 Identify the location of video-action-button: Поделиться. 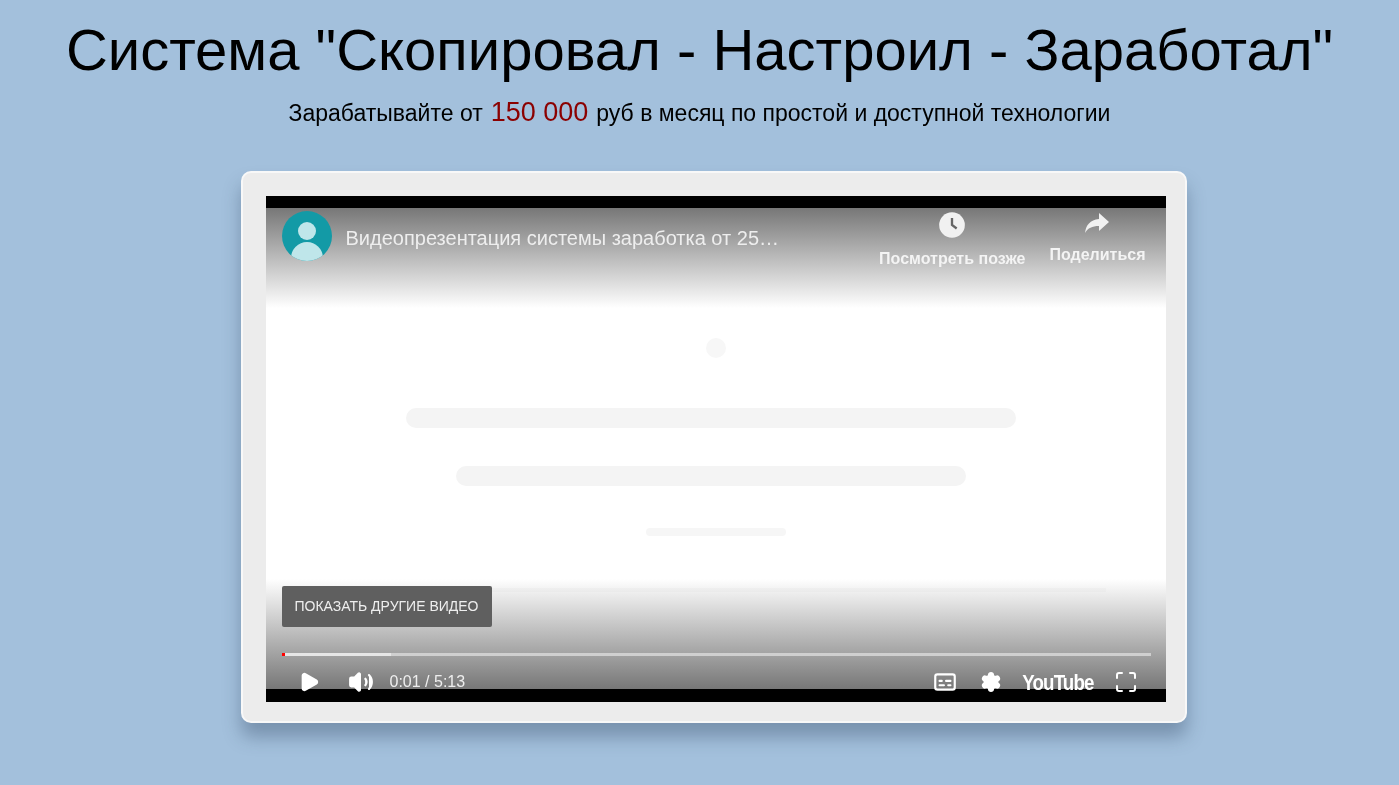
(1097, 240).